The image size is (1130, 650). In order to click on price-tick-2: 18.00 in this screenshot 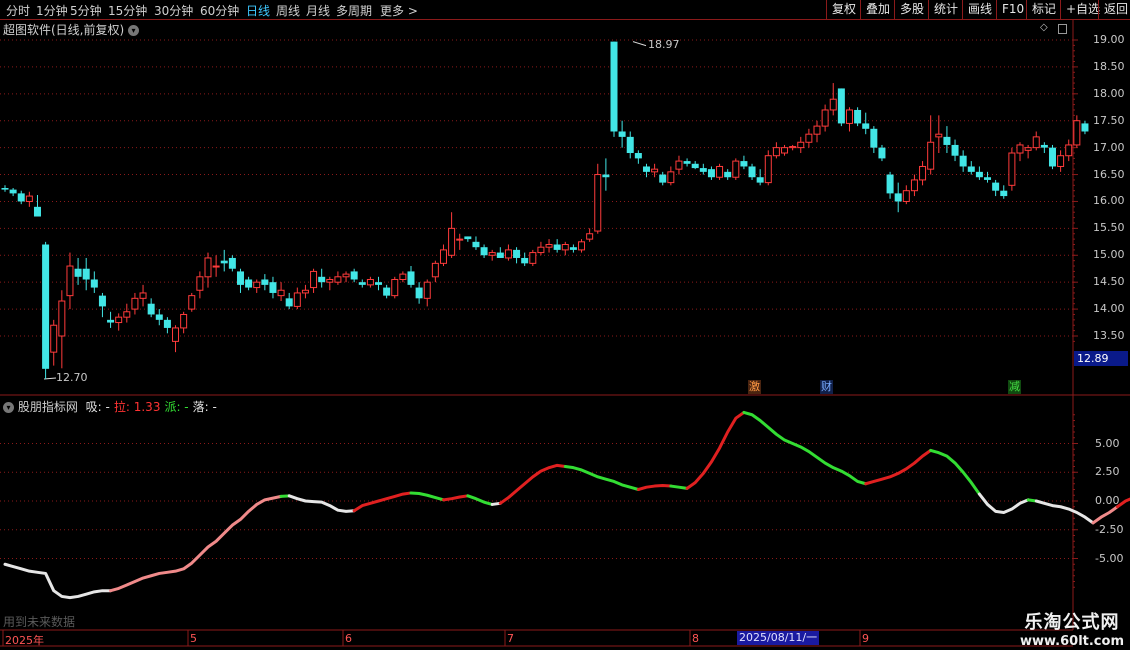, I will do `click(1109, 93)`.